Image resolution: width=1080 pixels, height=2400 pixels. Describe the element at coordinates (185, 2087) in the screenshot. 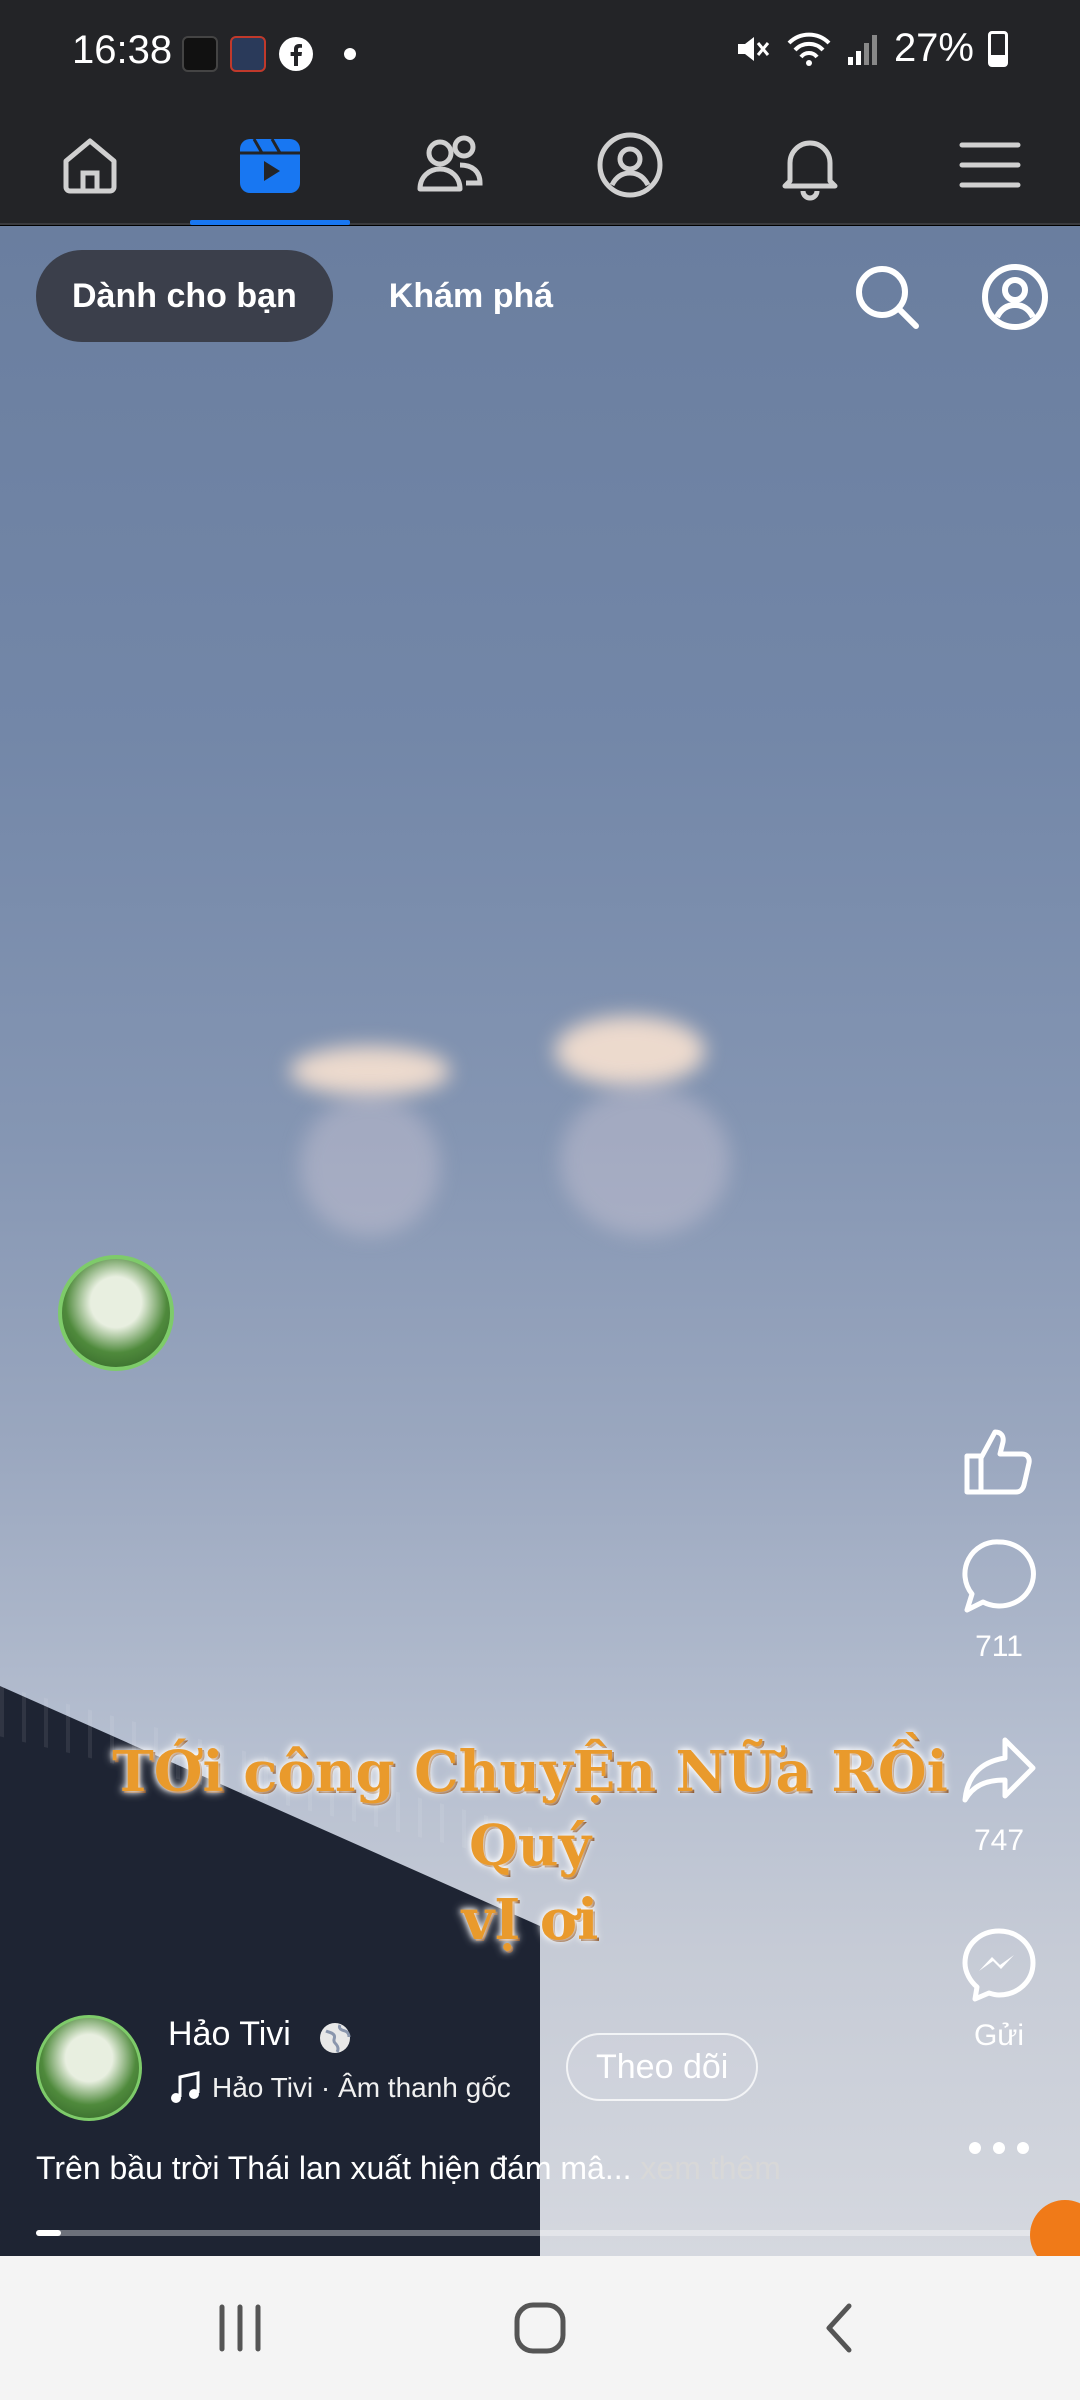

I see `music-note-icon` at that location.